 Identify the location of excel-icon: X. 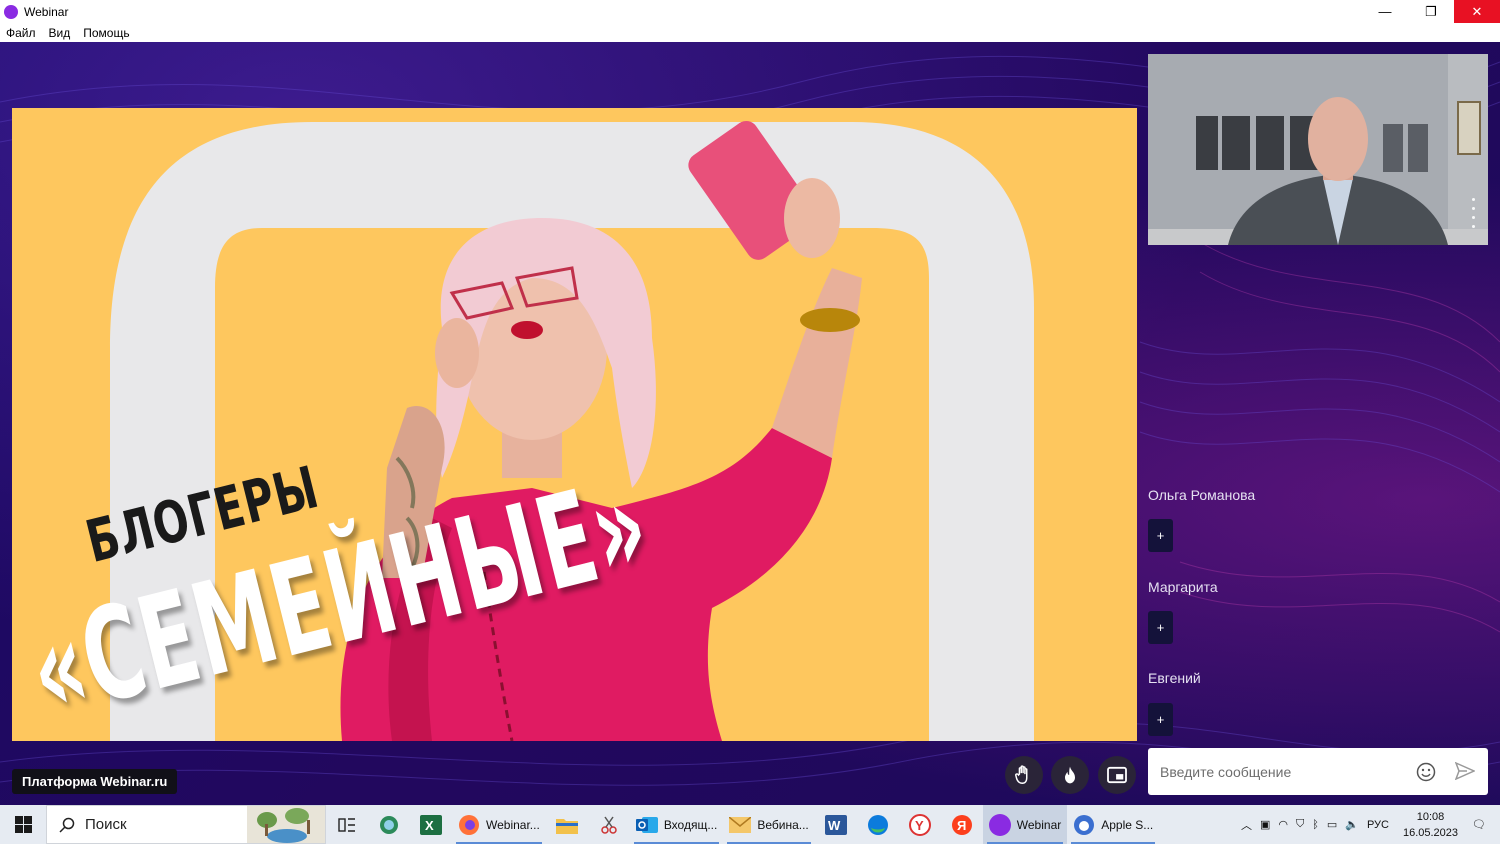
(431, 824).